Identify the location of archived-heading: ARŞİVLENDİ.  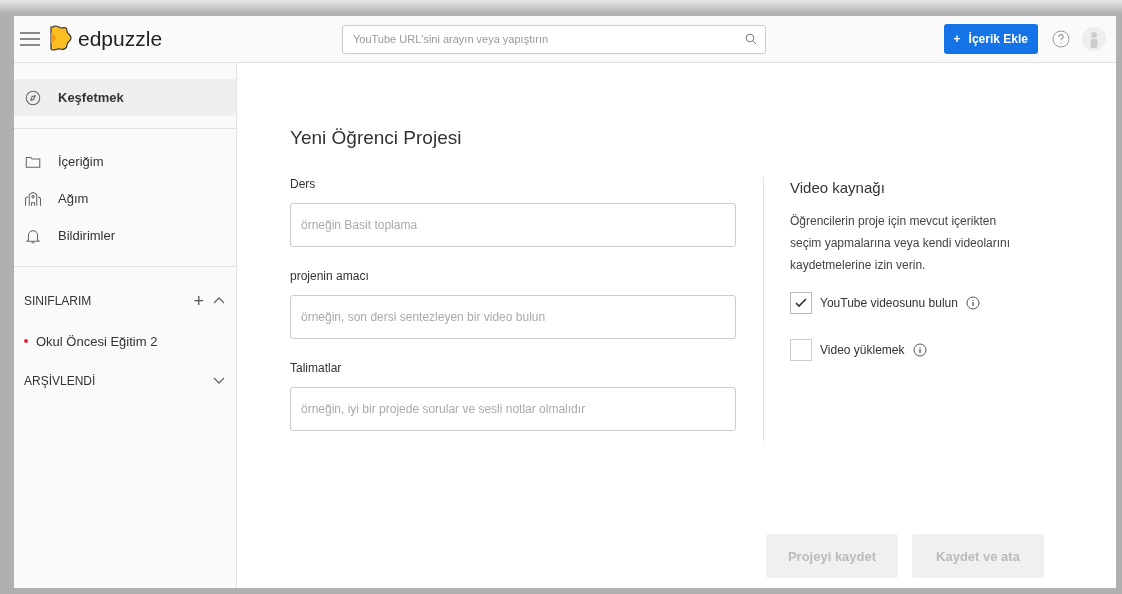
(60, 381).